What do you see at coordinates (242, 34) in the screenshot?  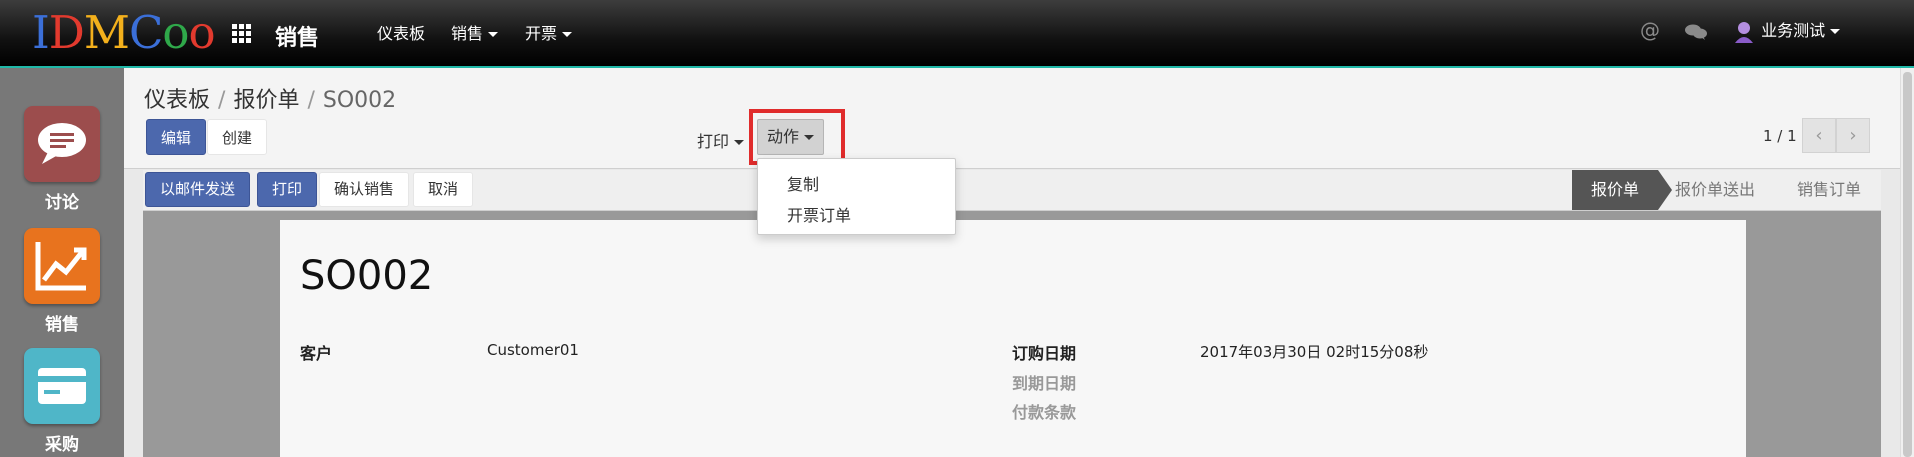 I see `apps-grid-icon` at bounding box center [242, 34].